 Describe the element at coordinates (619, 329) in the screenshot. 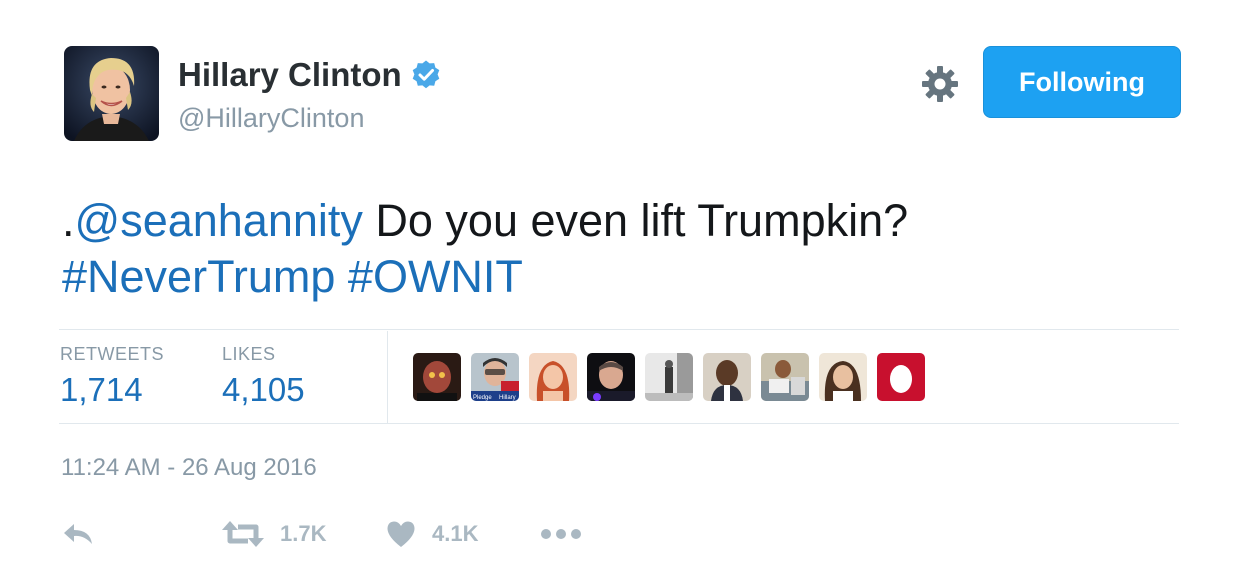

I see `divider-top` at that location.